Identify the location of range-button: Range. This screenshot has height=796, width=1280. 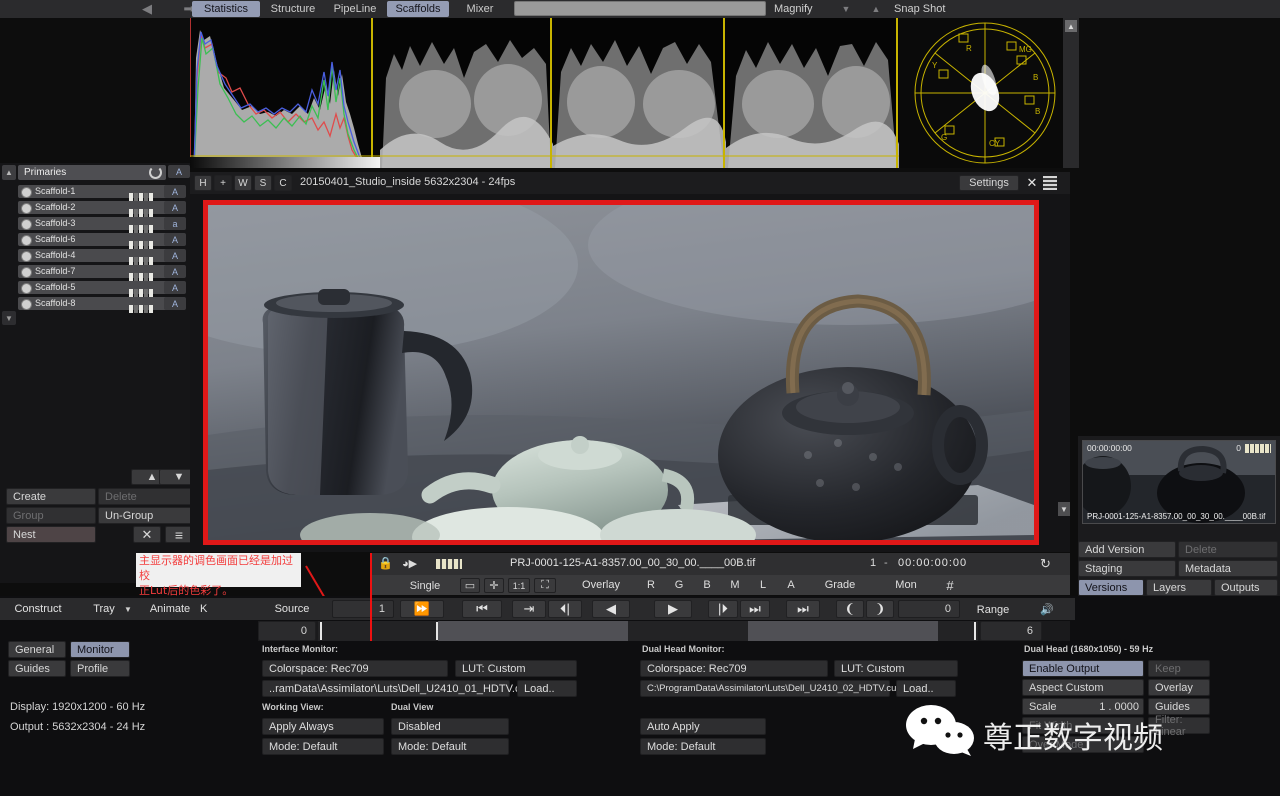
(993, 609).